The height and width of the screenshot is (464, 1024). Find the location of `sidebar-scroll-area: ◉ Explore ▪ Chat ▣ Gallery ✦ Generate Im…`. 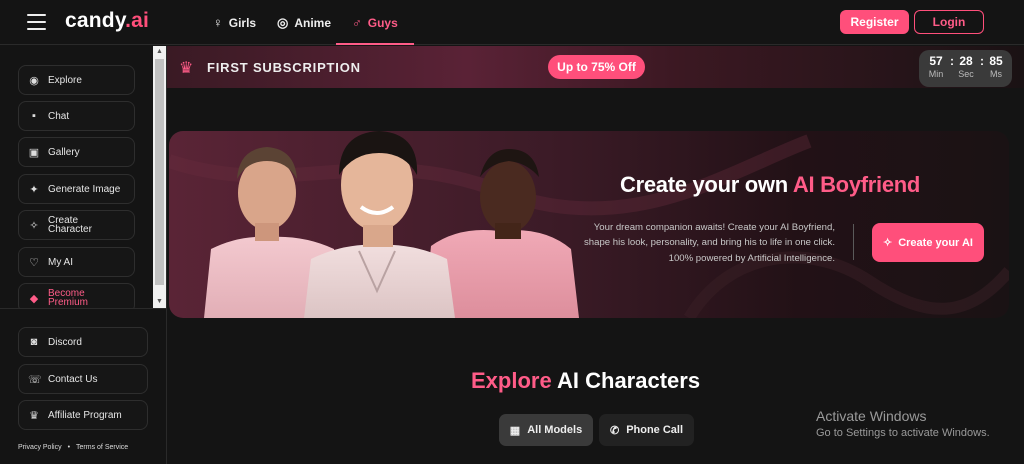

sidebar-scroll-area: ◉ Explore ▪ Chat ▣ Gallery ✦ Generate Im… is located at coordinates (83, 177).